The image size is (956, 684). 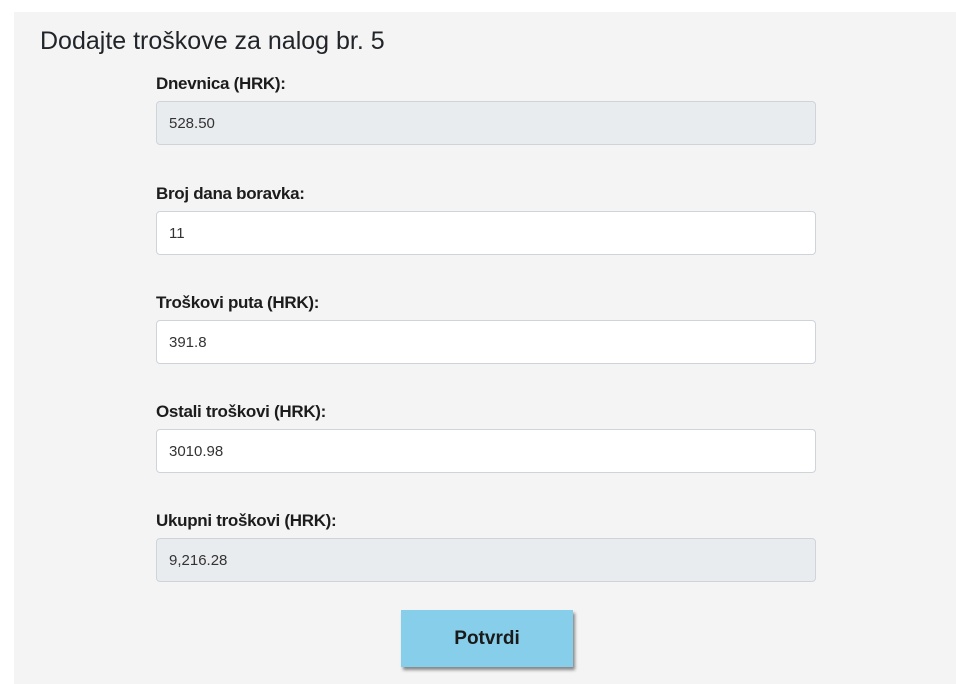 What do you see at coordinates (486, 560) in the screenshot?
I see `ukupni-troskovi-field` at bounding box center [486, 560].